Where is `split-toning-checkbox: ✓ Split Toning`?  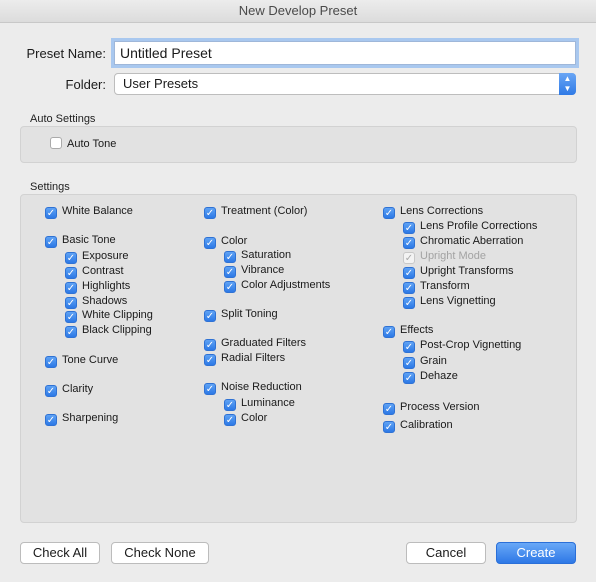
split-toning-checkbox: ✓ Split Toning is located at coordinates (241, 314).